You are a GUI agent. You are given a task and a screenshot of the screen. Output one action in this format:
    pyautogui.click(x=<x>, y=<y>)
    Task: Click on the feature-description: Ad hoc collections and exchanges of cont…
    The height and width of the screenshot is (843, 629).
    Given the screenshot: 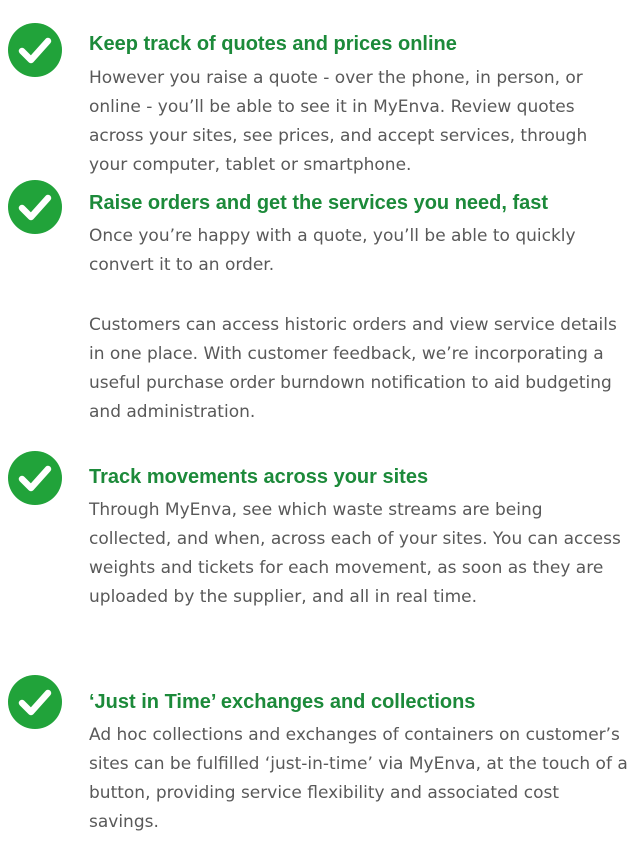 What is the action you would take?
    pyautogui.click(x=358, y=778)
    